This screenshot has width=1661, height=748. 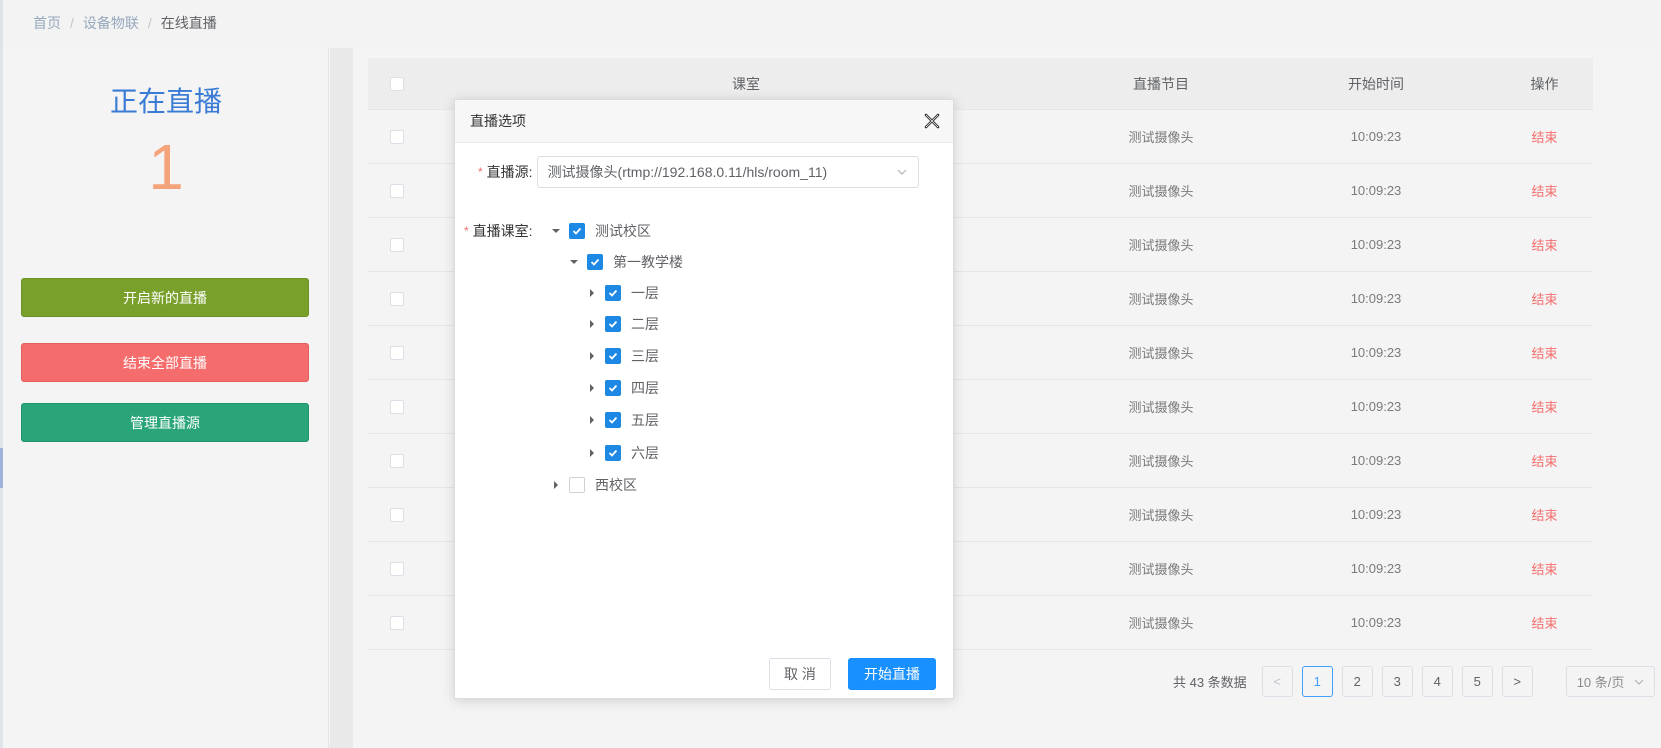 I want to click on tree-node-test-campus: 测试校区, so click(x=600, y=231).